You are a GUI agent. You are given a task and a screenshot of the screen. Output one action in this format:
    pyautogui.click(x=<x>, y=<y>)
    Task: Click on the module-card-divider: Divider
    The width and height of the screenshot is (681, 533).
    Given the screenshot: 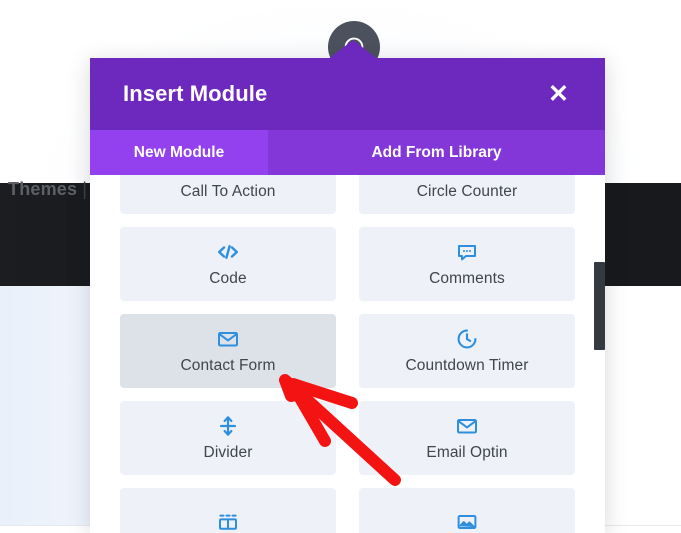 What is the action you would take?
    pyautogui.click(x=228, y=438)
    